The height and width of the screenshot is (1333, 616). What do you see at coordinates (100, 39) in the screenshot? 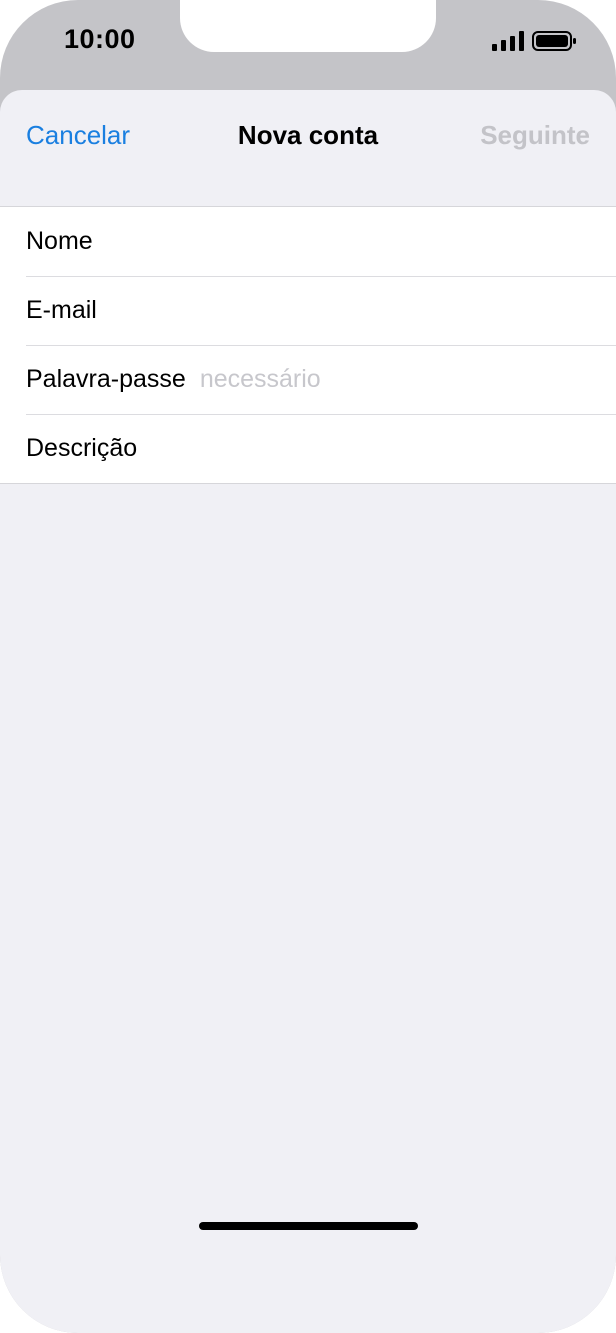
I see `status-time: 10:00` at bounding box center [100, 39].